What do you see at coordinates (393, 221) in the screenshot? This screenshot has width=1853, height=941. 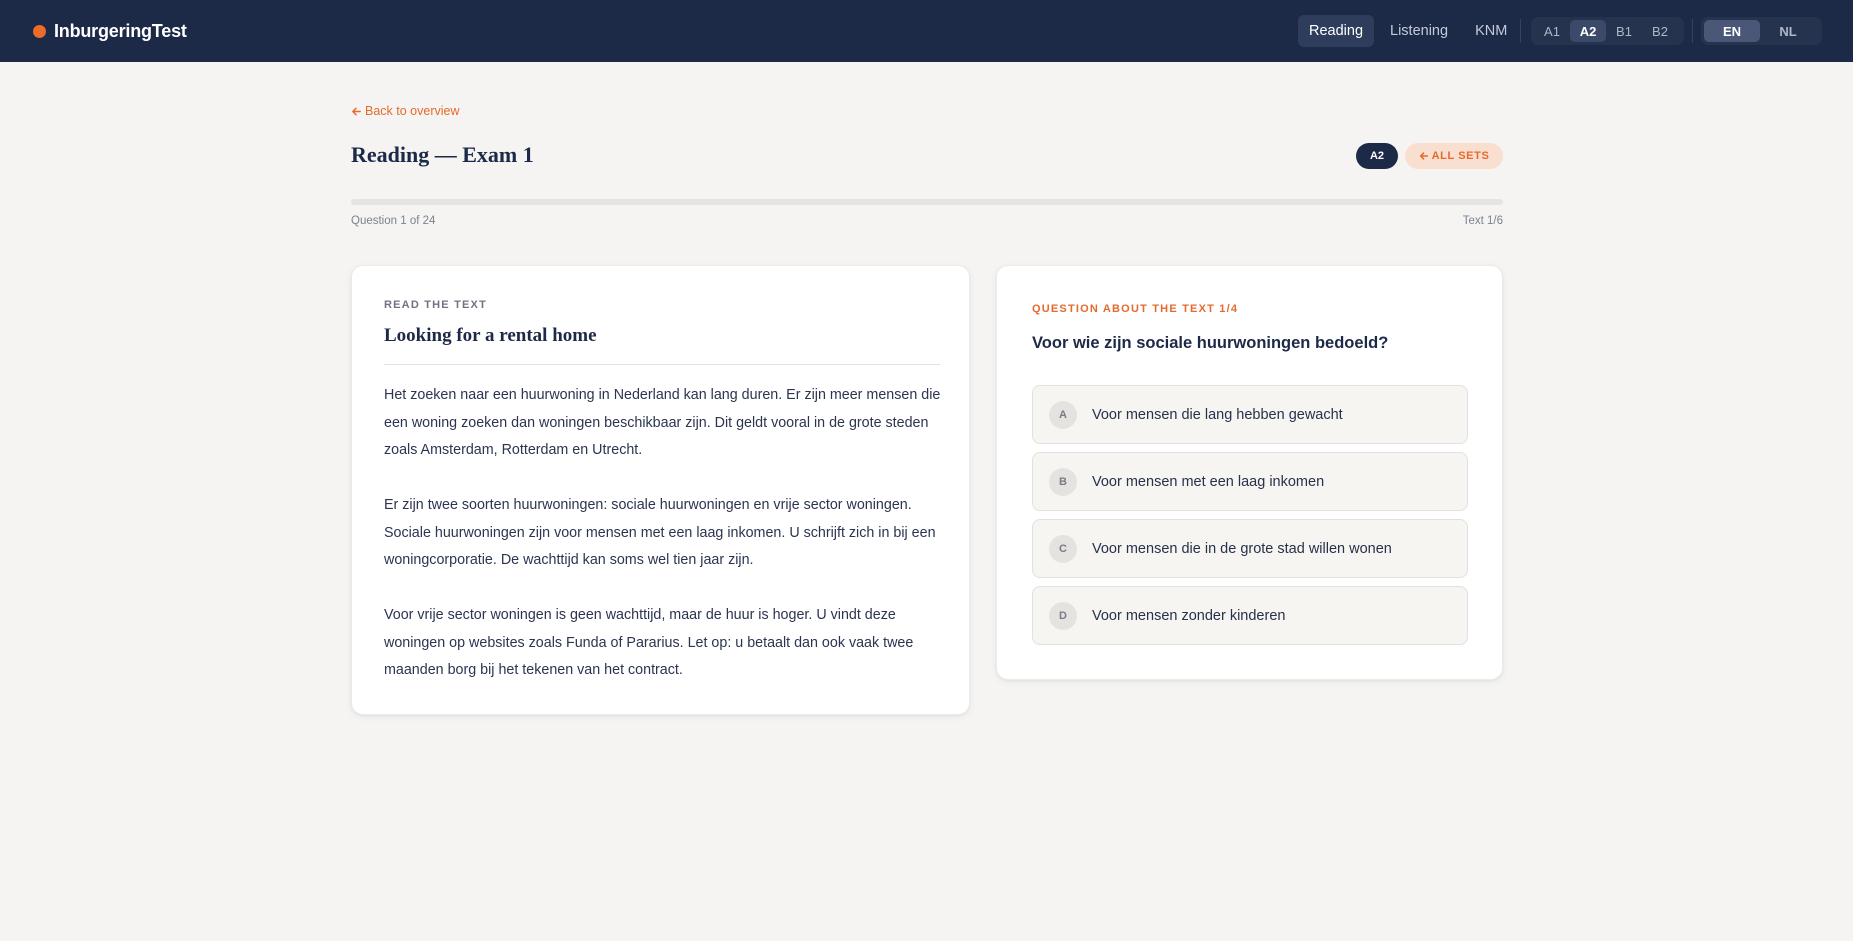 I see `question-counter: Question 1 of 24` at bounding box center [393, 221].